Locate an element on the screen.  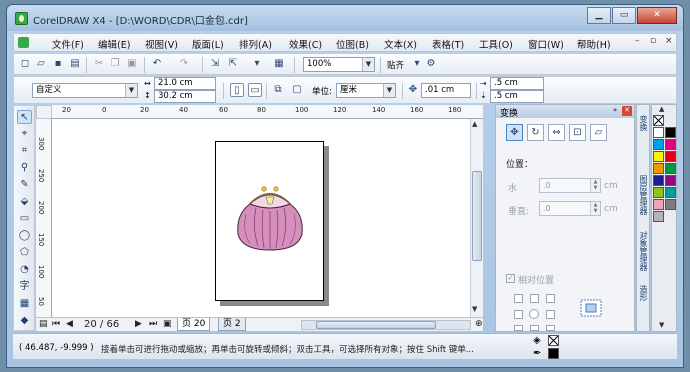
outline-color-swatch is located at coordinates (553, 353).